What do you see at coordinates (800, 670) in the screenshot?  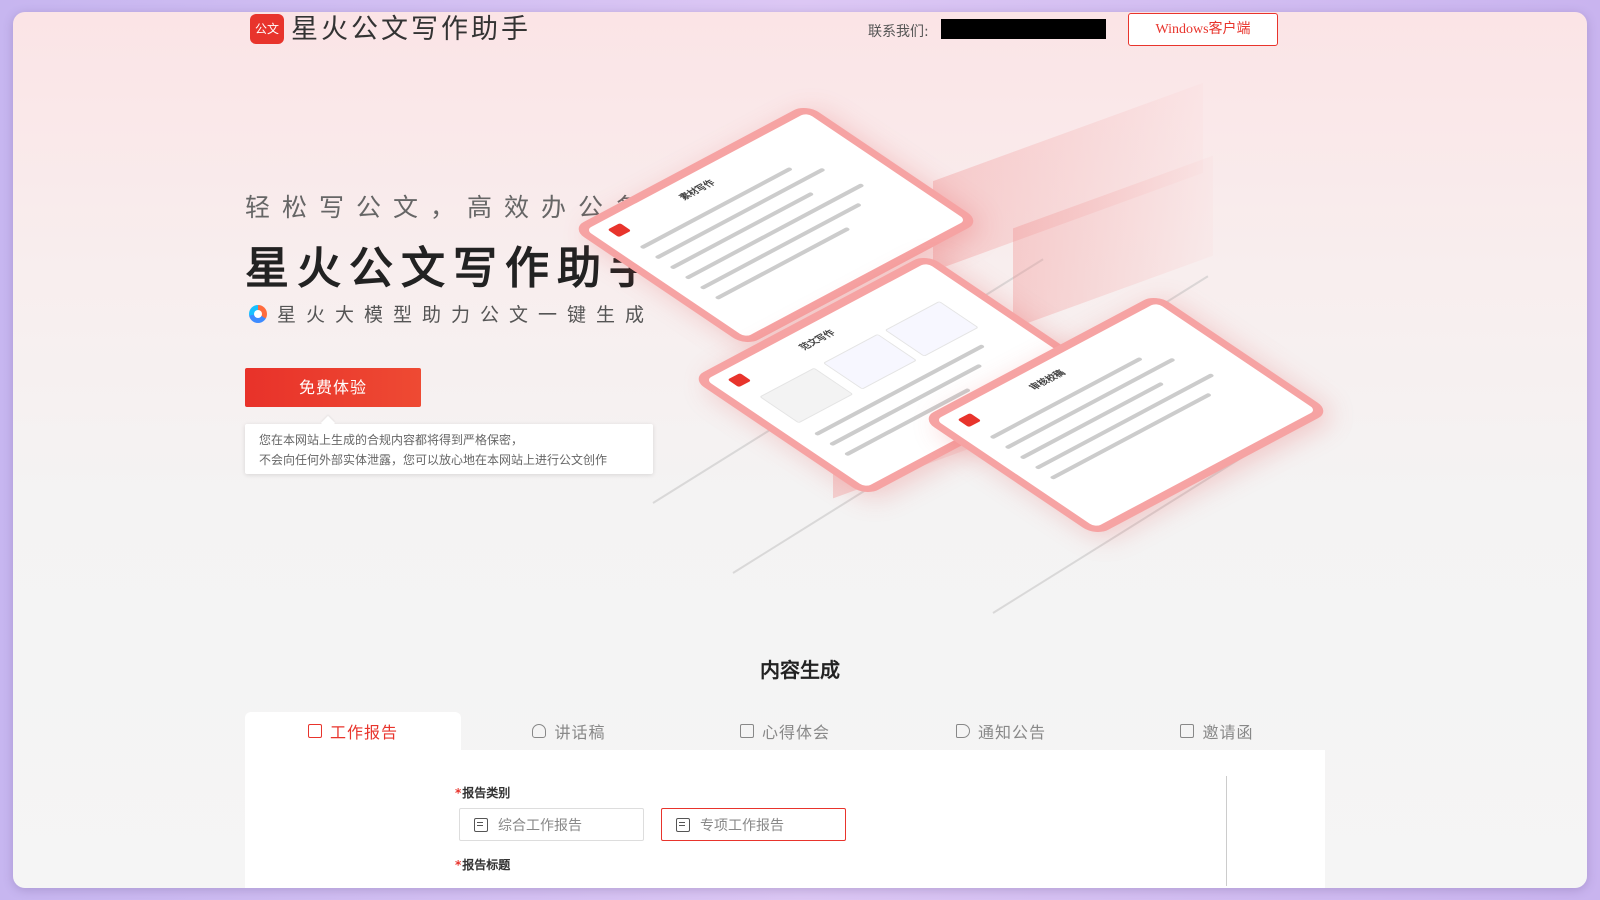 I see `section-title: 内容生成` at bounding box center [800, 670].